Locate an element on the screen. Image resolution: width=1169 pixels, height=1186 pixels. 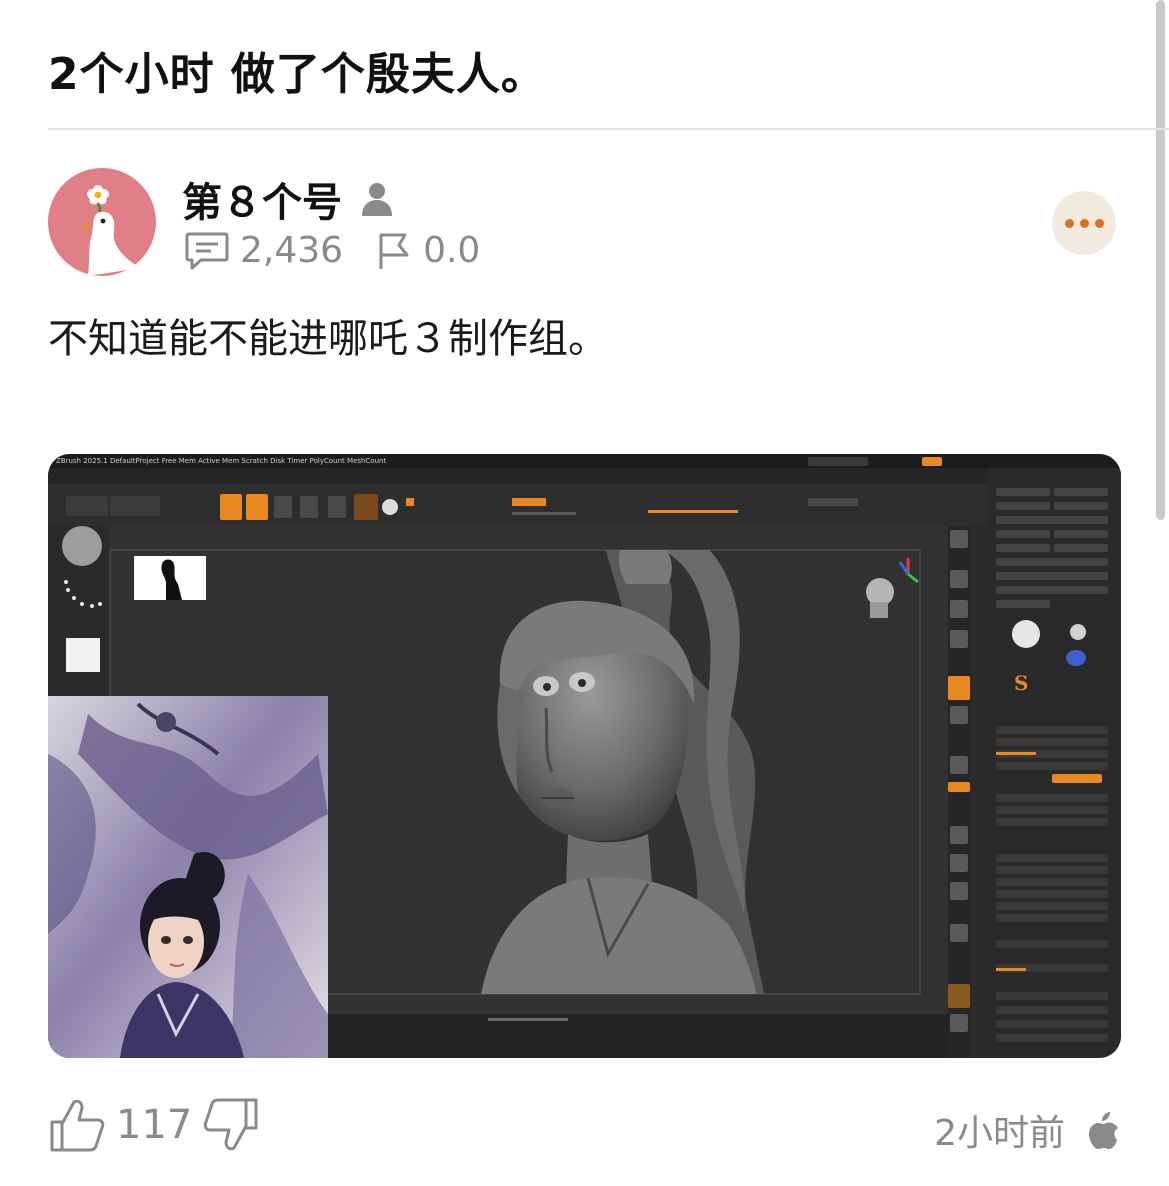
thumbs-down-icon is located at coordinates (231, 1125).